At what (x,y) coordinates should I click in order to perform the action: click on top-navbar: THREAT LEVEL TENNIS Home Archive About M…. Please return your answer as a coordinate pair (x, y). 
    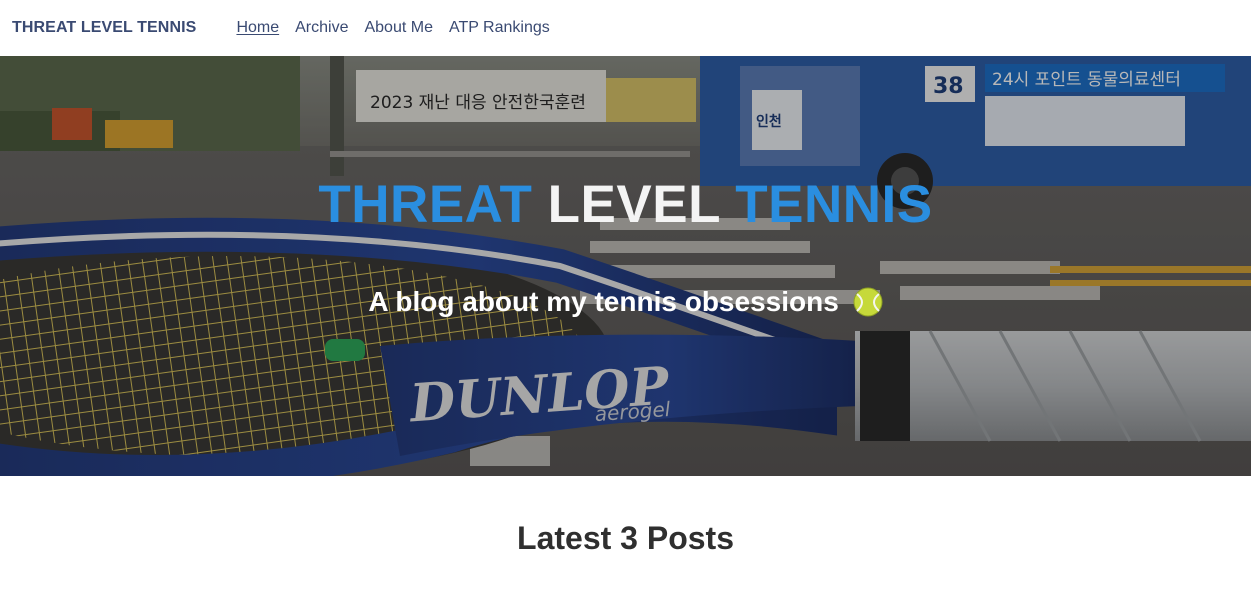
    Looking at the image, I should click on (625, 28).